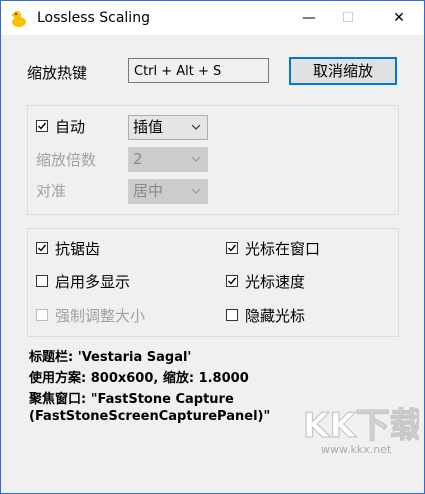 Image resolution: width=425 pixels, height=494 pixels. What do you see at coordinates (57, 73) in the screenshot?
I see `hotkey-label: 缩放热键` at bounding box center [57, 73].